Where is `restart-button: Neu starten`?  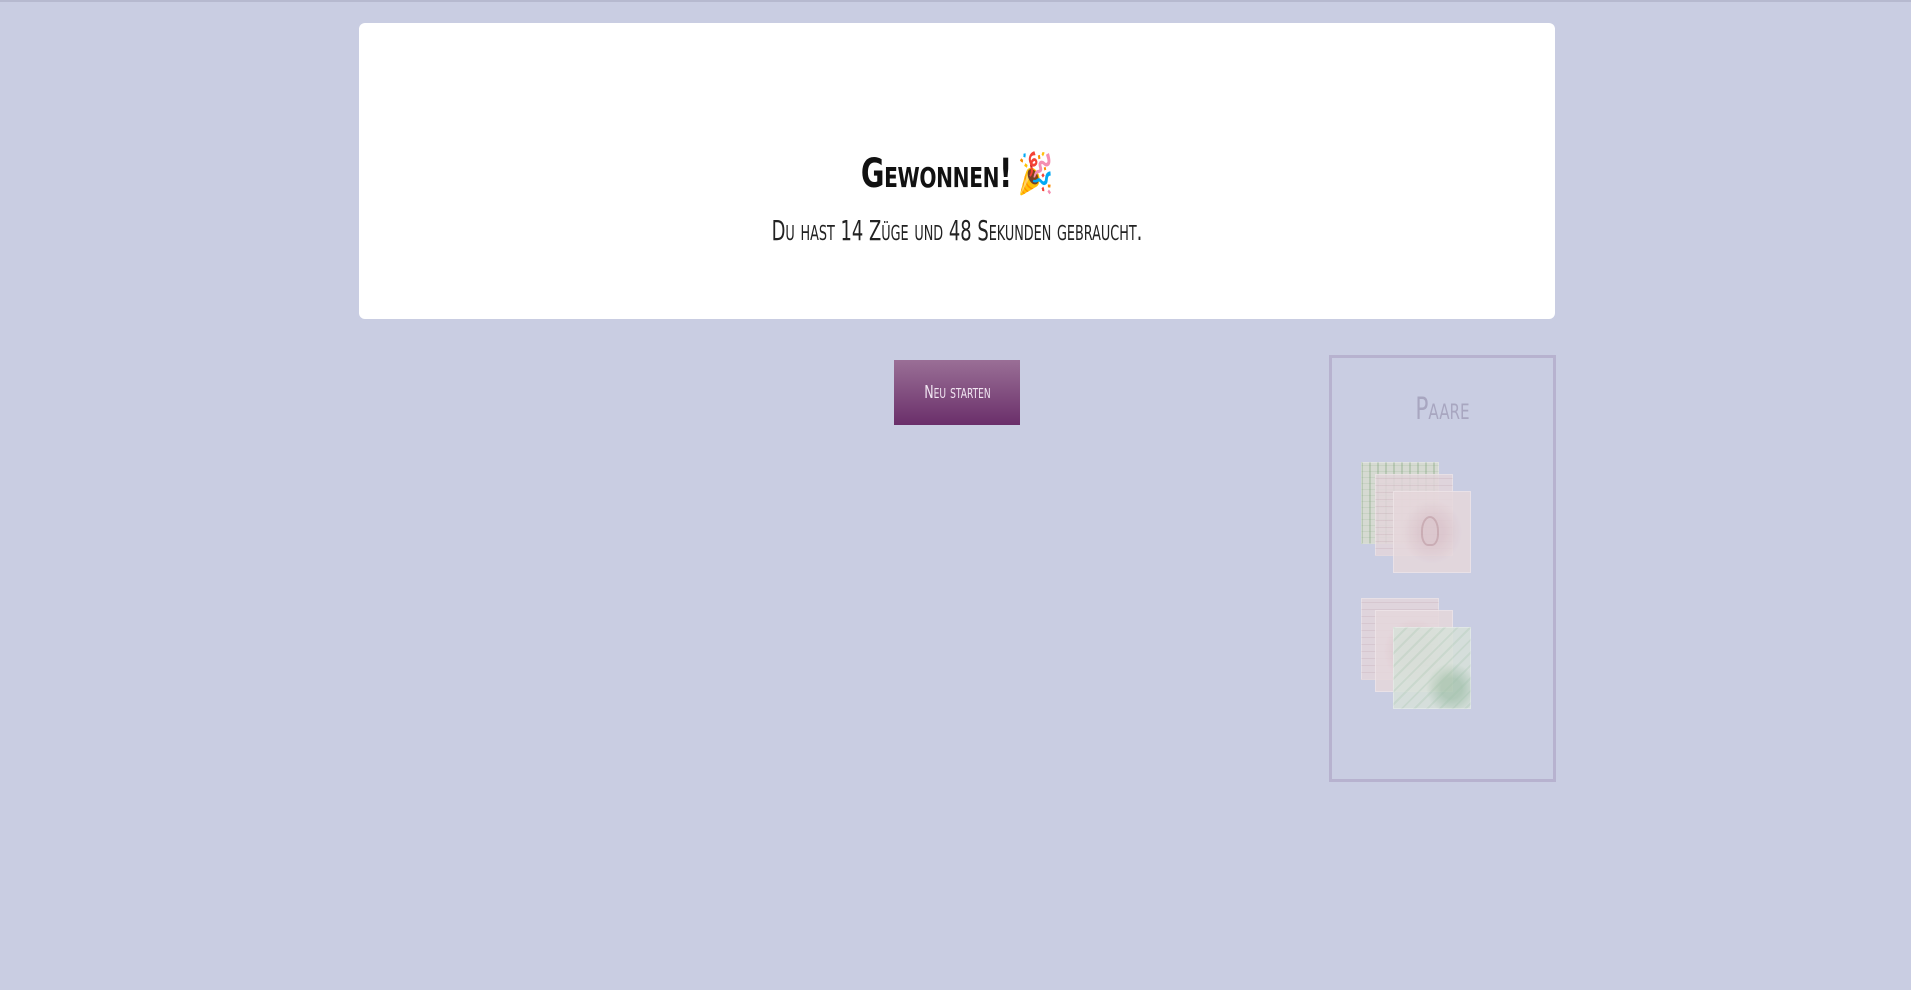
restart-button: Neu starten is located at coordinates (957, 392).